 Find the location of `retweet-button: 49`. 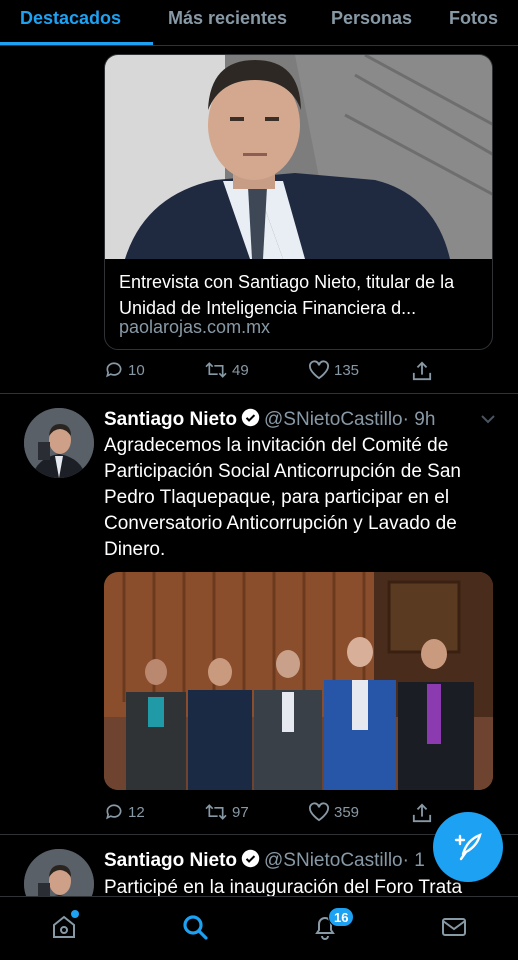

retweet-button: 49 is located at coordinates (226, 370).